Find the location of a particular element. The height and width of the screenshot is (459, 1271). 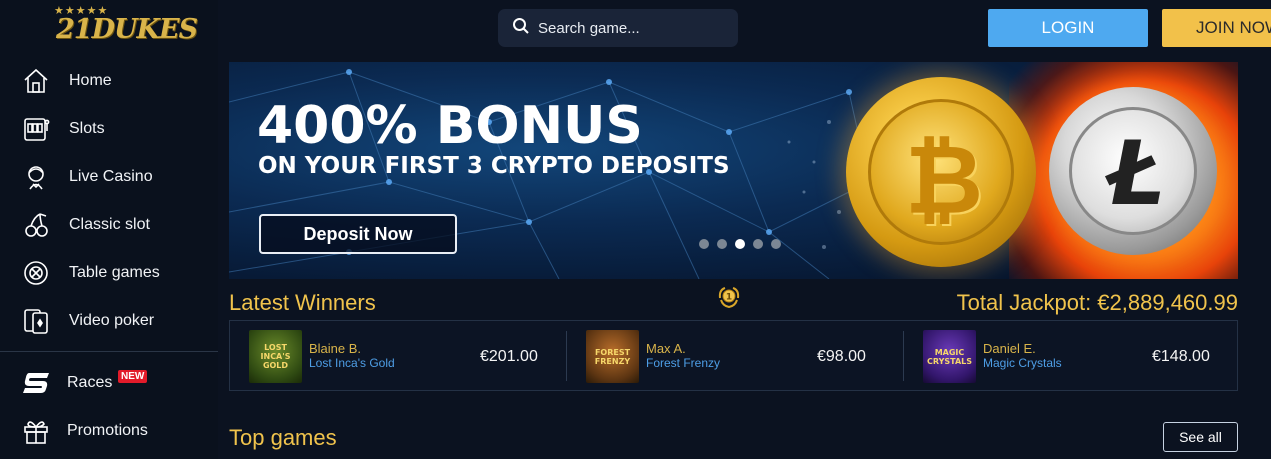

search-box is located at coordinates (618, 28).